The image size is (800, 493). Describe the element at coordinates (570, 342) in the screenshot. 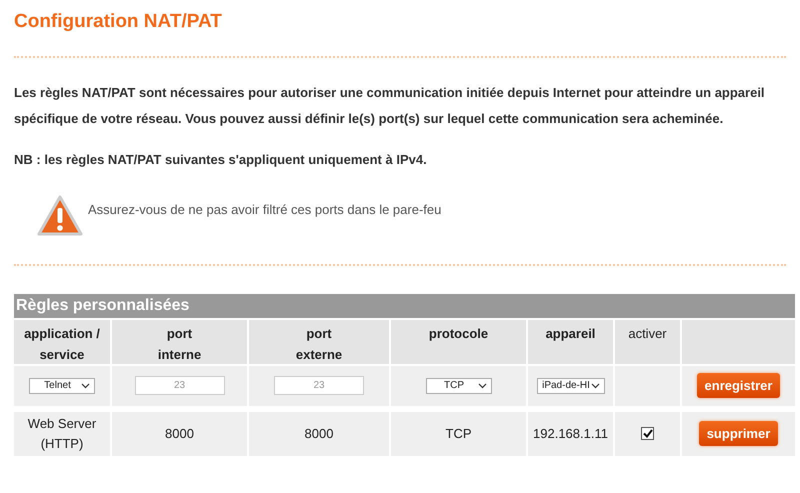

I see `column-header: appareil` at that location.